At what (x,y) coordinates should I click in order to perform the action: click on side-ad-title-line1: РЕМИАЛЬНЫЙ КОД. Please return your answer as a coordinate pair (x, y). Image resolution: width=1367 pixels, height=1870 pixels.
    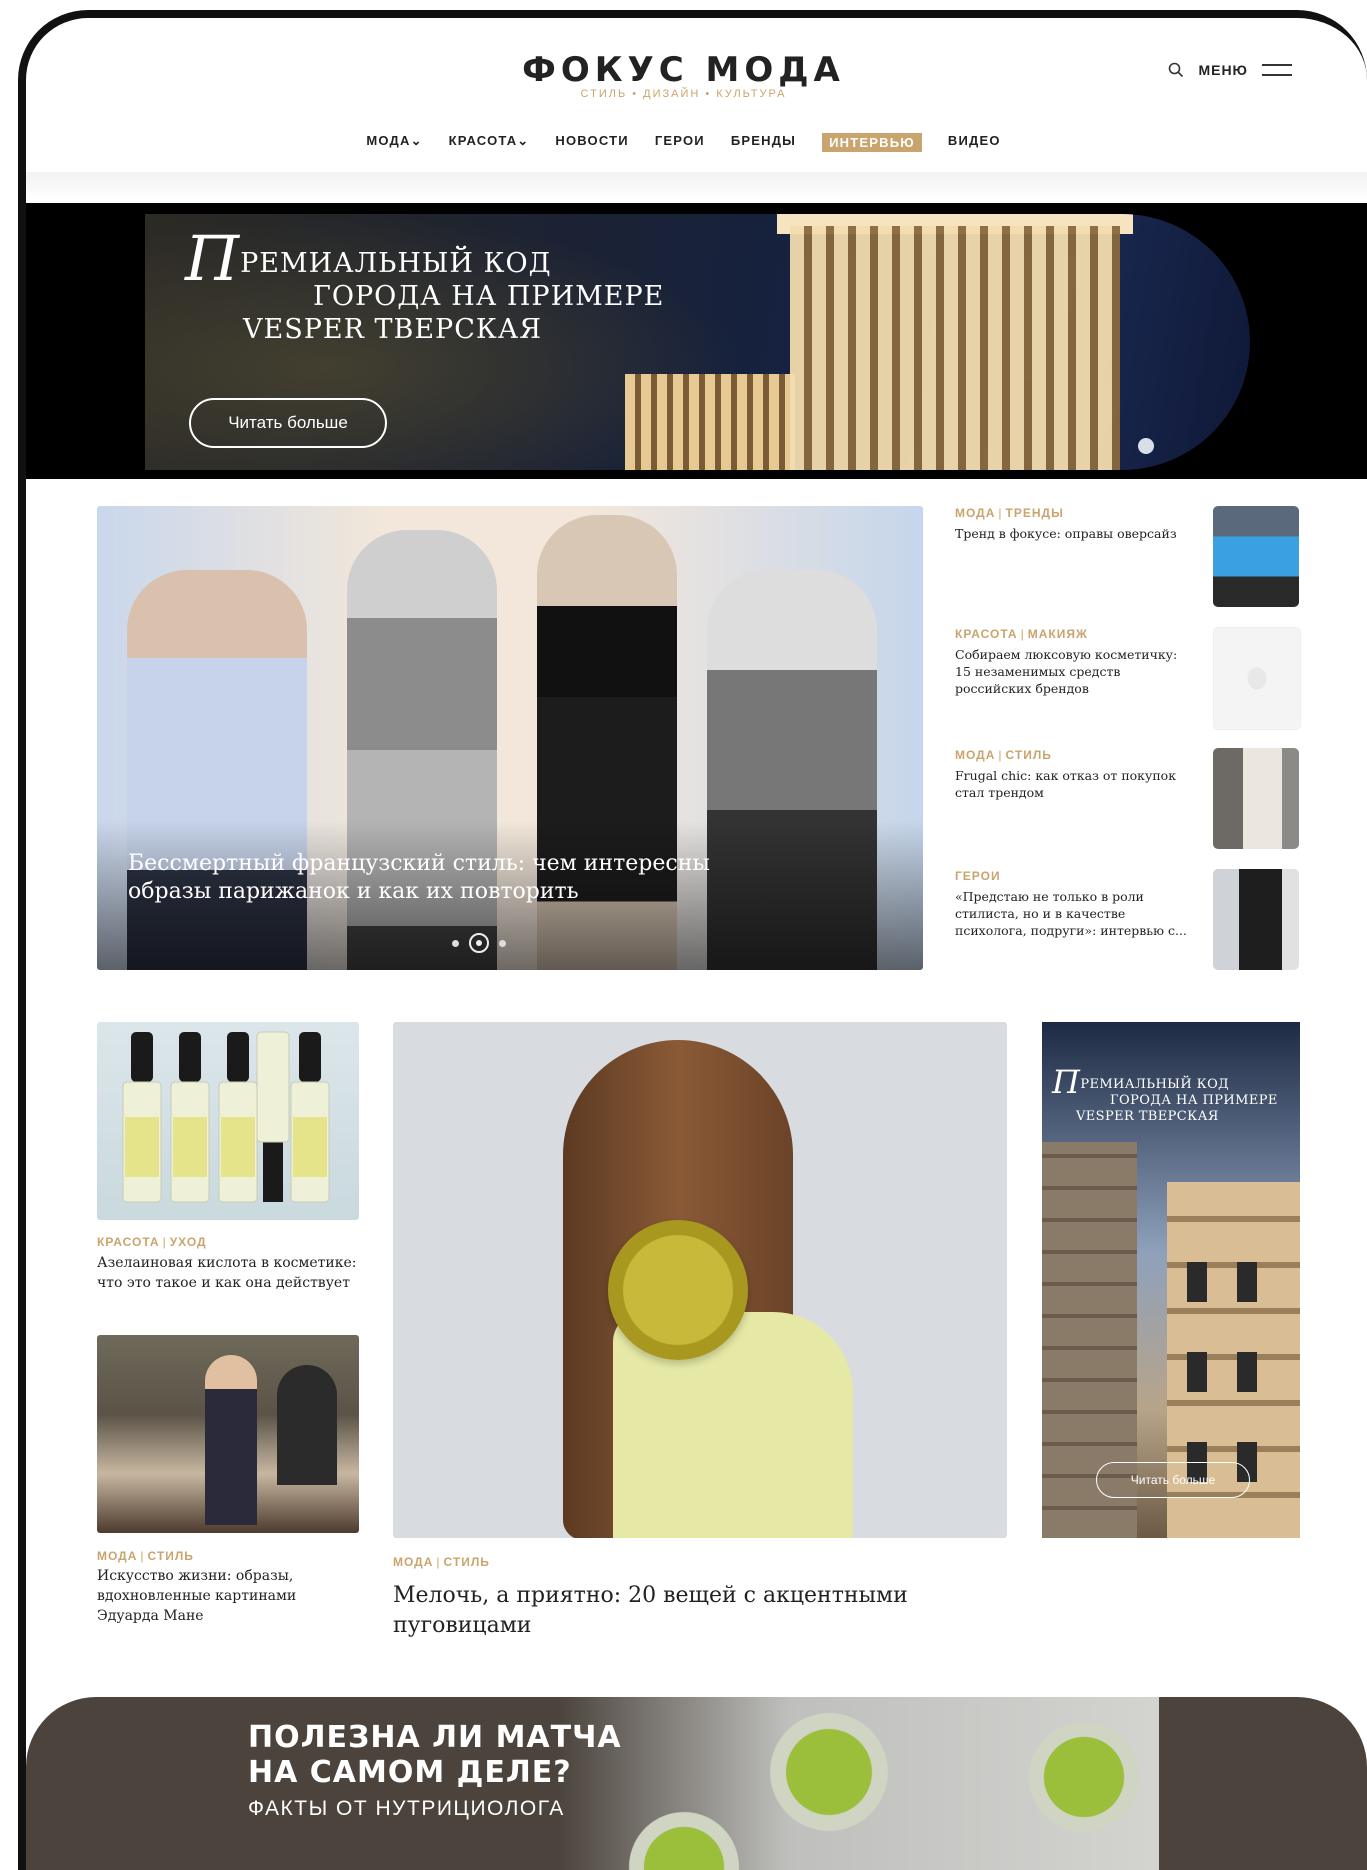
    Looking at the image, I should click on (1155, 1084).